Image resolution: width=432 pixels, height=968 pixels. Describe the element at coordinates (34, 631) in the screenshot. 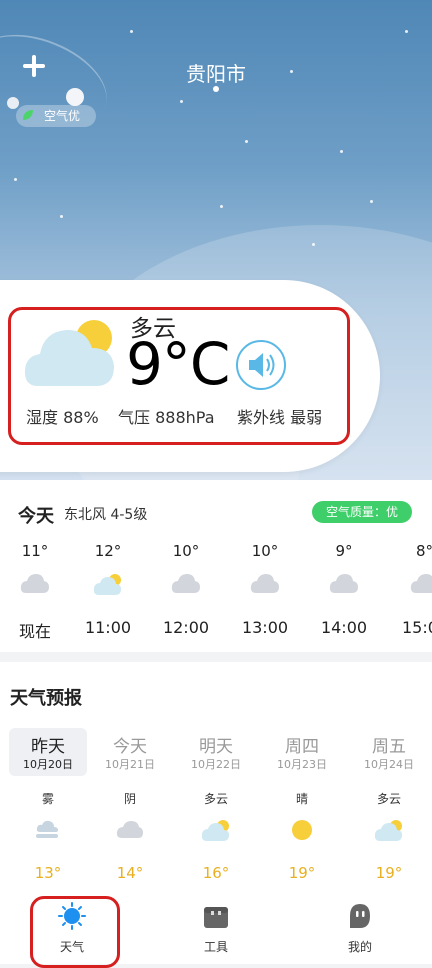

I see `hourly-time: 现在` at that location.